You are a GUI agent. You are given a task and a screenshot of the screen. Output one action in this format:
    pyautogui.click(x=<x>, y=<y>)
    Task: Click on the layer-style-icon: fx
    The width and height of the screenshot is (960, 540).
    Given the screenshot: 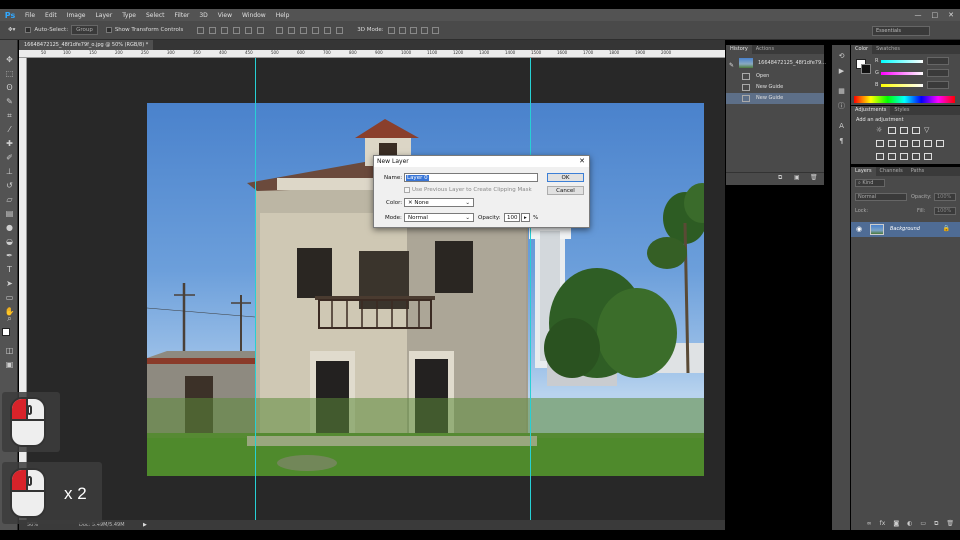 What is the action you would take?
    pyautogui.click(x=883, y=525)
    